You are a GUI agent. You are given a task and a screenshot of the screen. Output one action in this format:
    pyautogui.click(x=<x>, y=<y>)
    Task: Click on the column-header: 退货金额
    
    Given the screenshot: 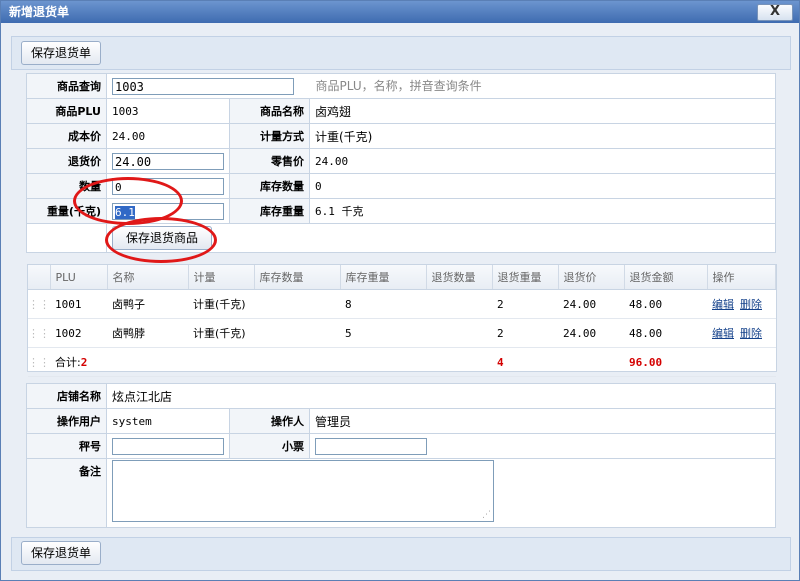 What is the action you would take?
    pyautogui.click(x=666, y=277)
    